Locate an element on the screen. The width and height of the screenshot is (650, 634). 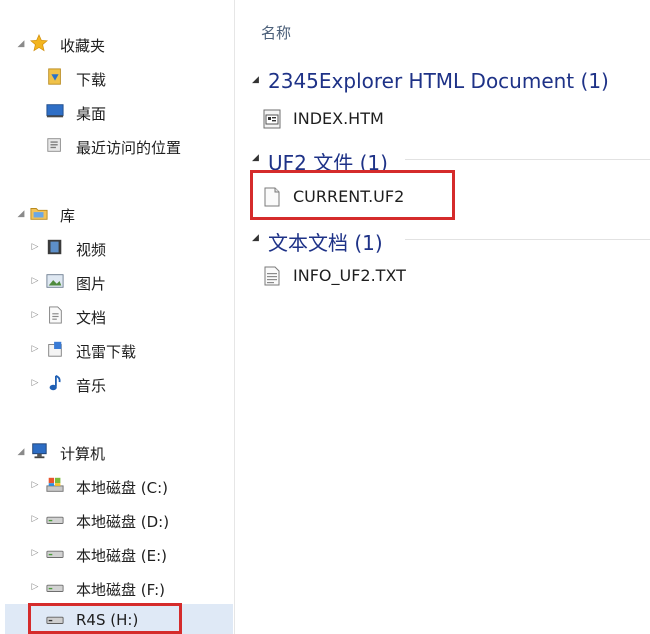
nav-item-label: 桌面 is located at coordinates (91, 114).